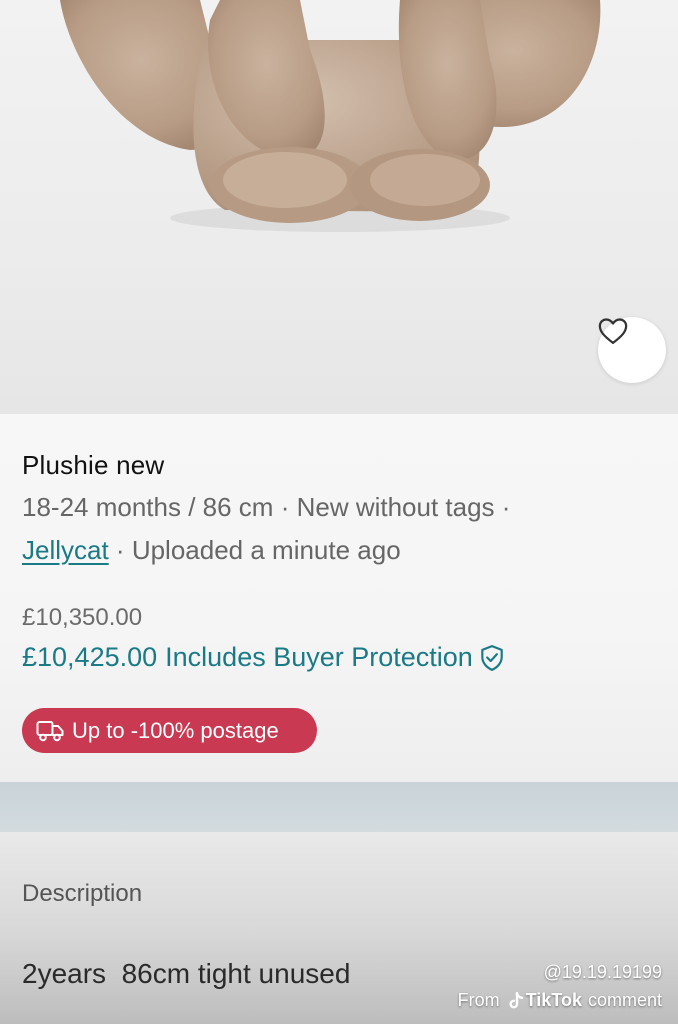 The height and width of the screenshot is (1024, 678). Describe the element at coordinates (395, 507) in the screenshot. I see `item-condition: New without tags` at that location.